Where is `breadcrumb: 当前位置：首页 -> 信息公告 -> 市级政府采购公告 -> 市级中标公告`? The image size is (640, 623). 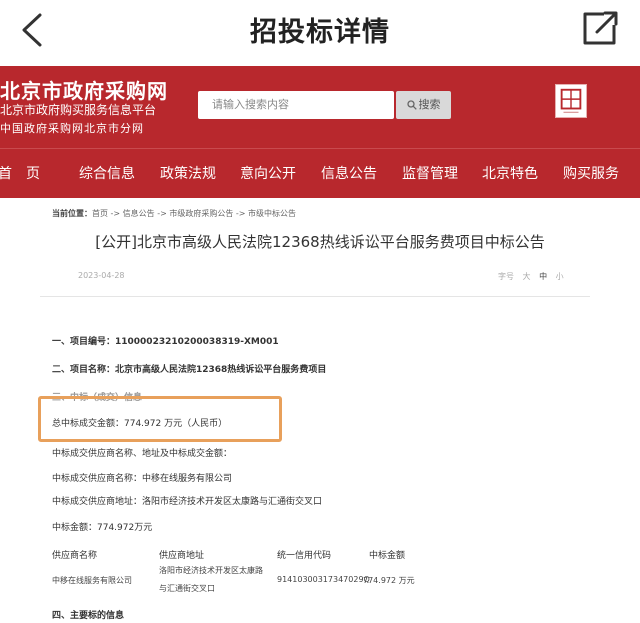 breadcrumb: 当前位置：首页 -> 信息公告 -> 市级政府采购公告 -> 市级中标公告 is located at coordinates (174, 213).